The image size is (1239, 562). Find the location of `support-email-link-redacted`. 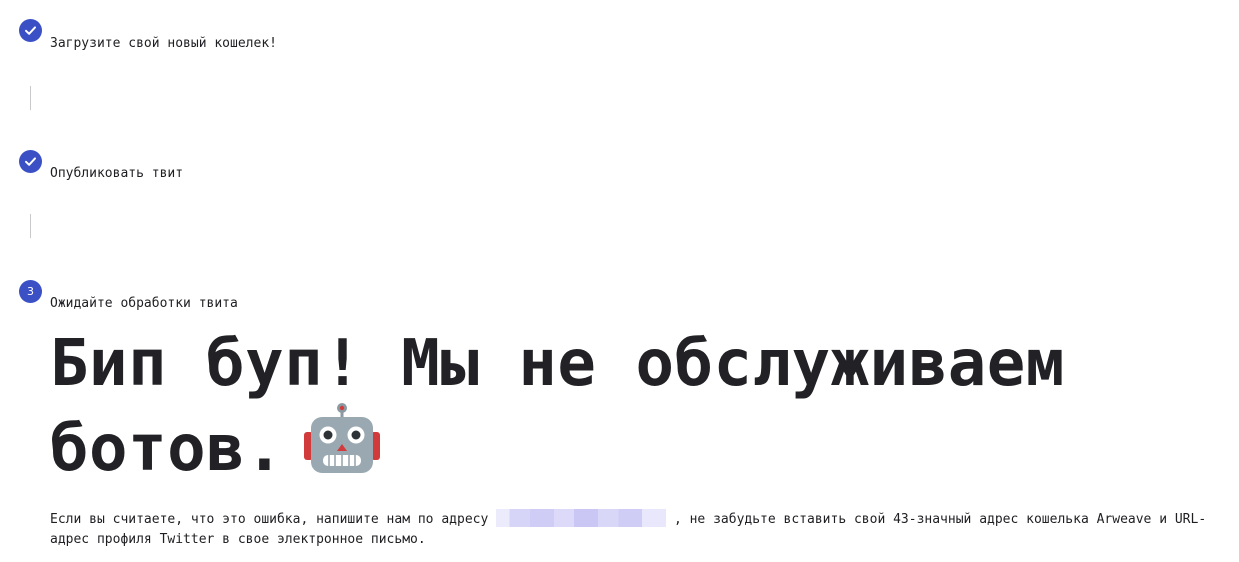

support-email-link-redacted is located at coordinates (581, 518).